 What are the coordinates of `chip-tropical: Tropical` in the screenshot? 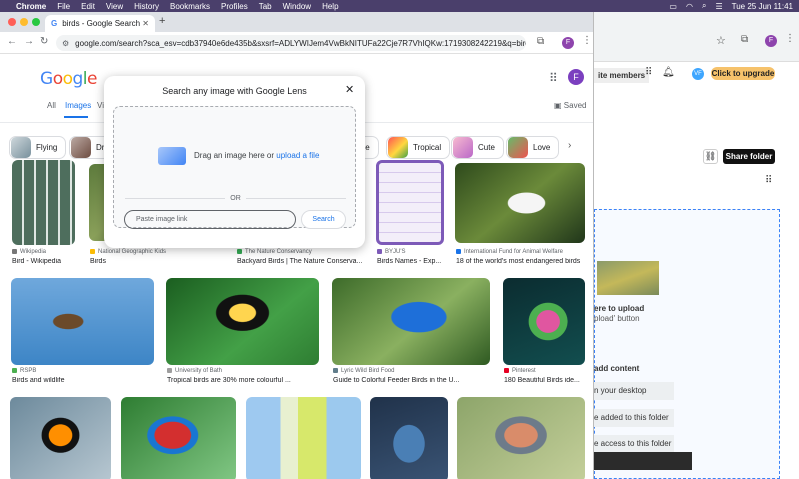 It's located at (418, 147).